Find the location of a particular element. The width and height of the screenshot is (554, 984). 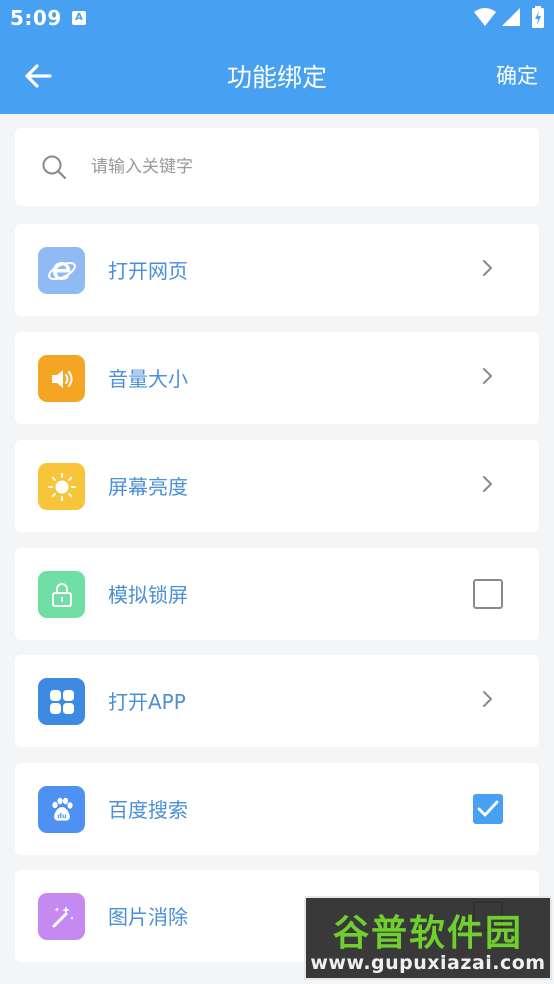

lock-icon is located at coordinates (61, 594).